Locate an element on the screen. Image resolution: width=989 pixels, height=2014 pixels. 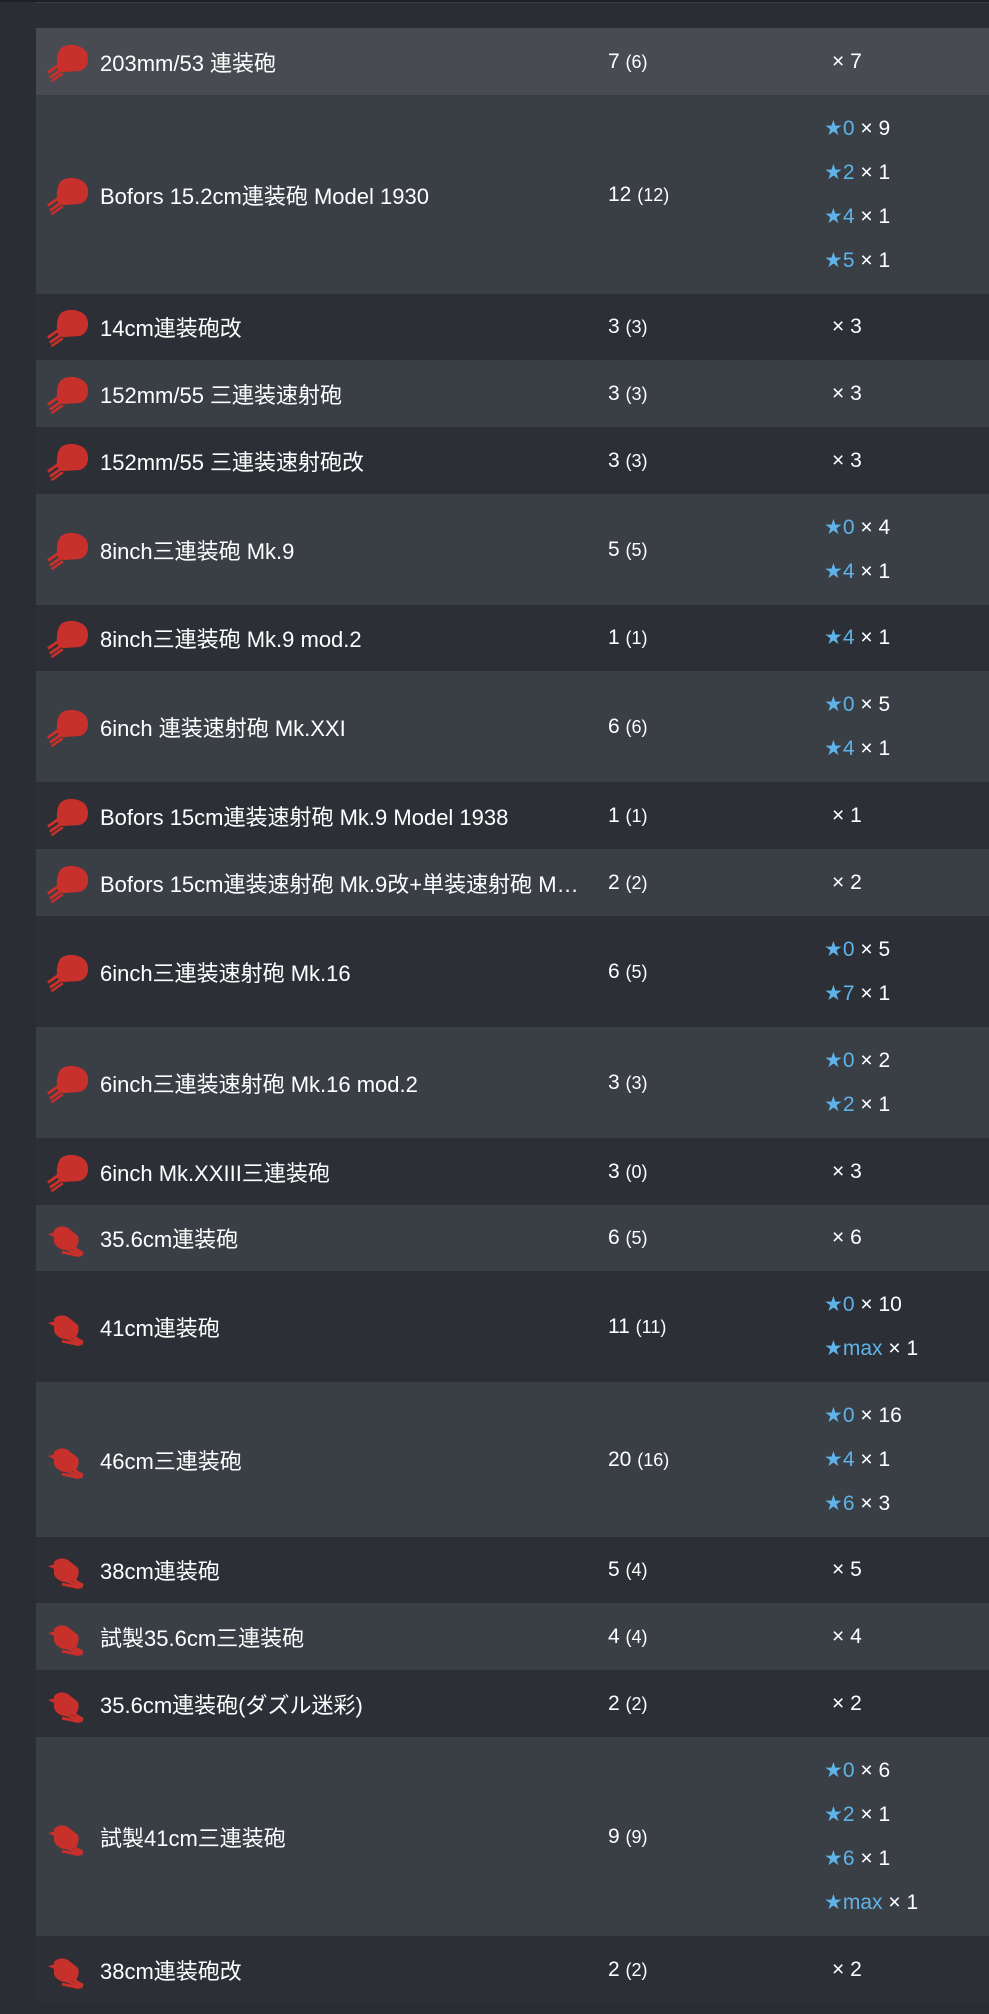
star-count: × 16 is located at coordinates (881, 1415).